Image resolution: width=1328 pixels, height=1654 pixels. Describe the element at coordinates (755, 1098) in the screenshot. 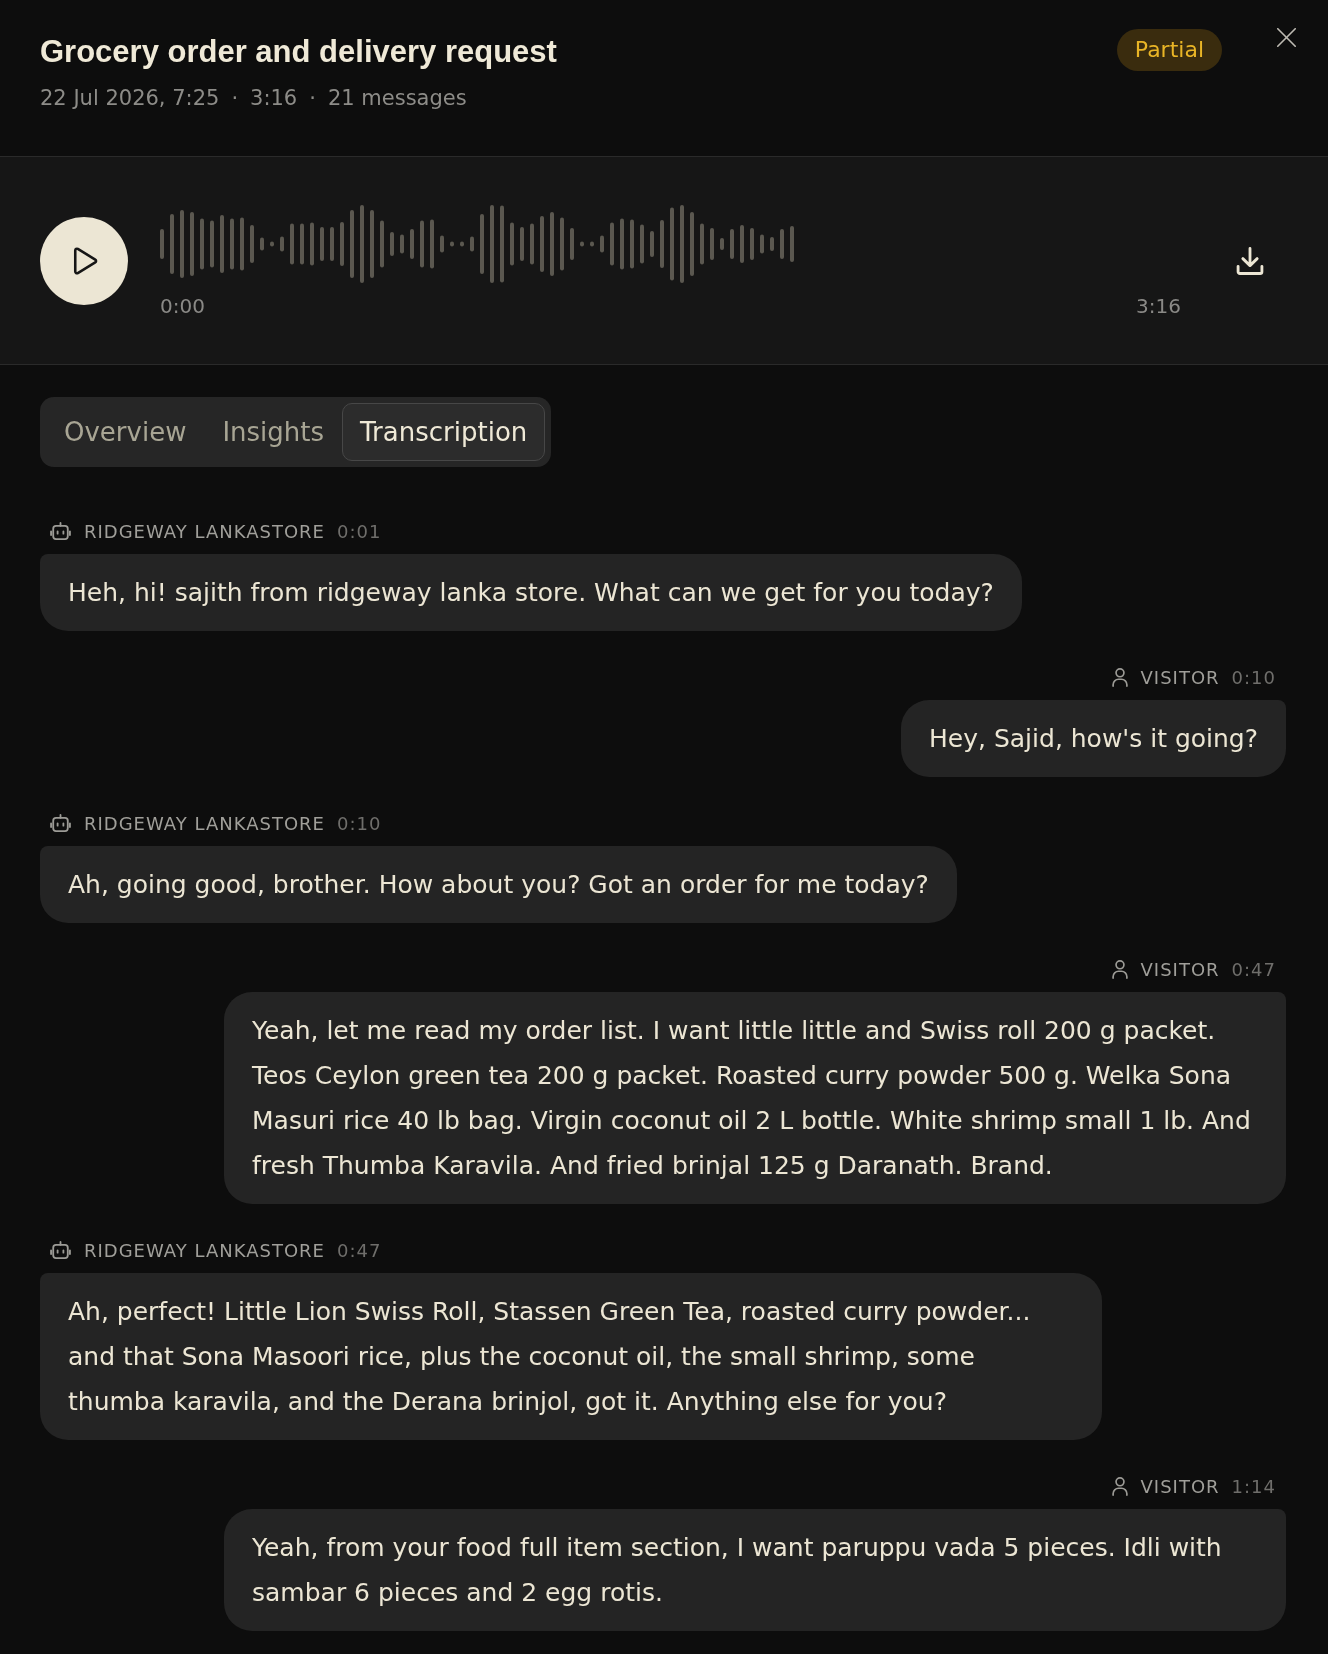

I see `message-bubble: Yeah, let me read my order list. I want little little and Swiss roll 200 g packet. Teos Ceylon green tea 200 g packet. Roasted curry powder 500 g. Welka Sona Masuri rice 40 lb bag. Virgin coconut oil 2 L bottle. White shrimp small 1 lb. And fresh Thumba Karavila. And fried brinjal 125 g Daranath. Brand.` at that location.